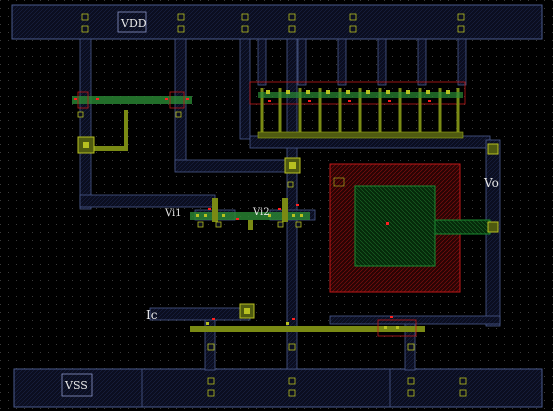 The width and height of the screenshot is (553, 411). Describe the element at coordinates (173, 213) in the screenshot. I see `vi1-net-label: Vi1` at that location.